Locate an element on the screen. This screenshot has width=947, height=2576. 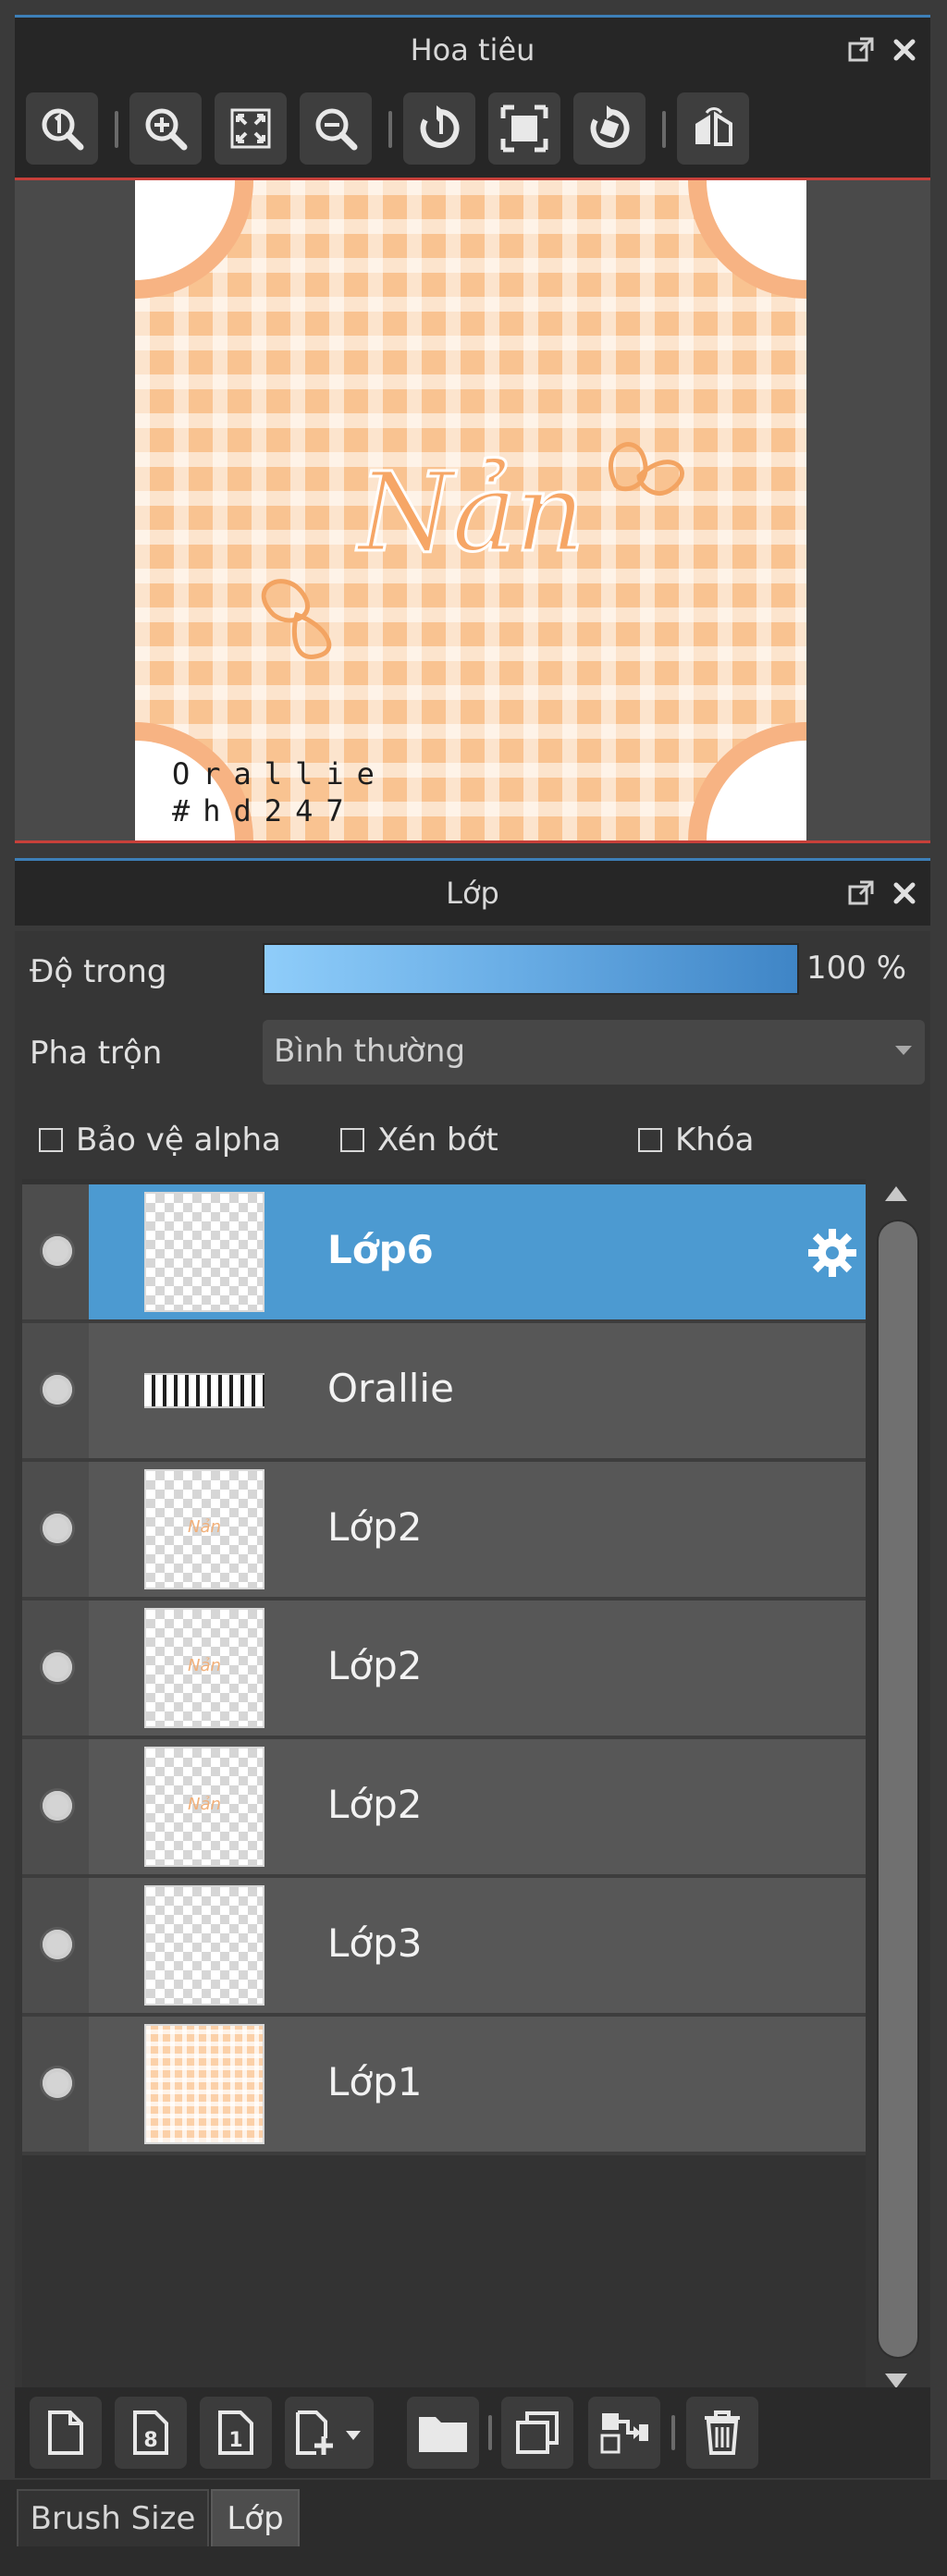
layer-list-scrollbar is located at coordinates (896, 1787).